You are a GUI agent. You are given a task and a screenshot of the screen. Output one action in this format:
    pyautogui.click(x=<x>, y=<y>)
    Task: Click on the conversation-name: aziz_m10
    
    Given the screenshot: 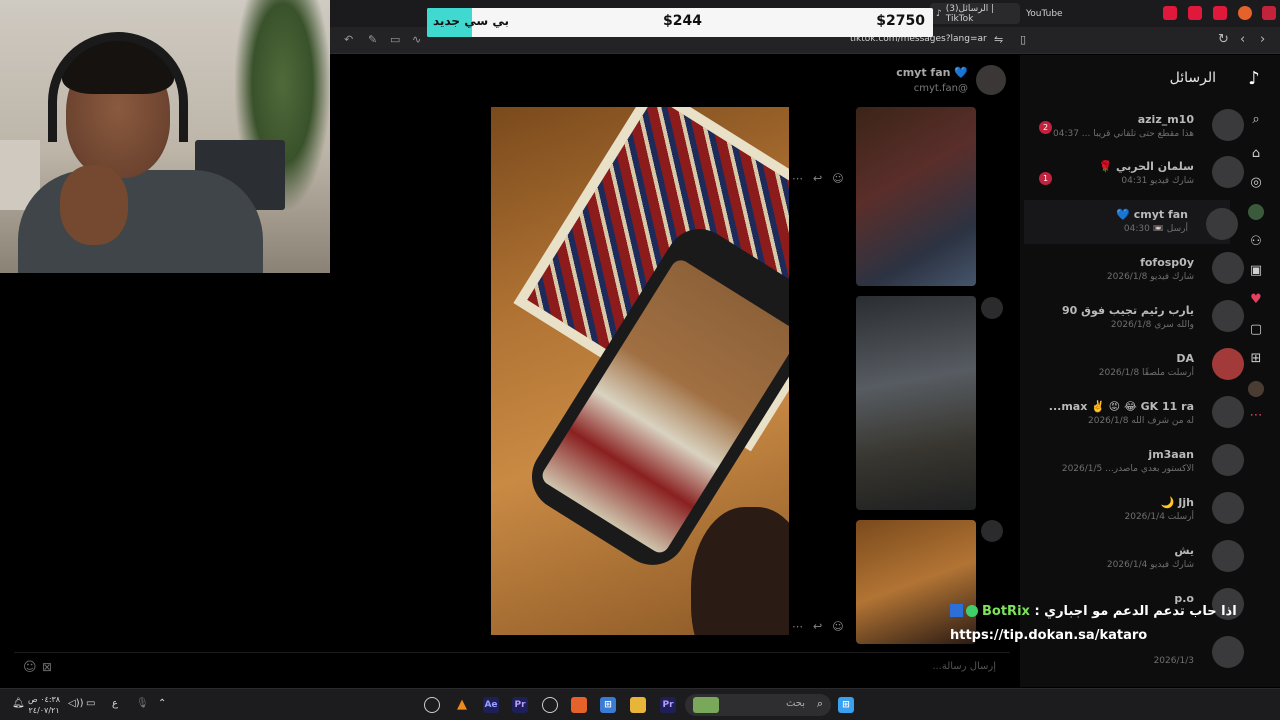 What is the action you would take?
    pyautogui.click(x=1165, y=119)
    